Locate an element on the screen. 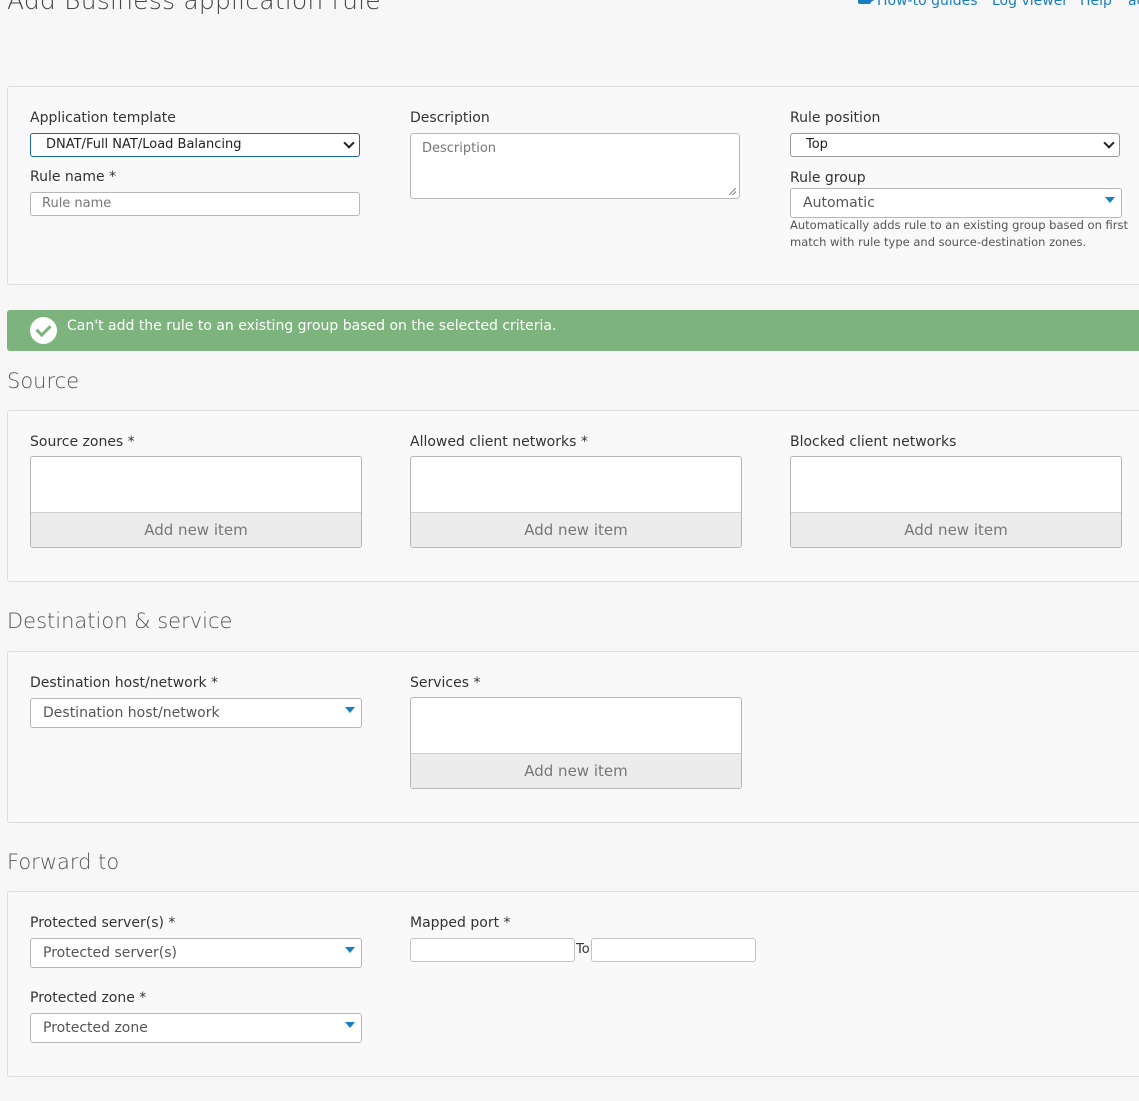 The width and height of the screenshot is (1139, 1101). rule-name-placeholder: Rule name is located at coordinates (77, 203).